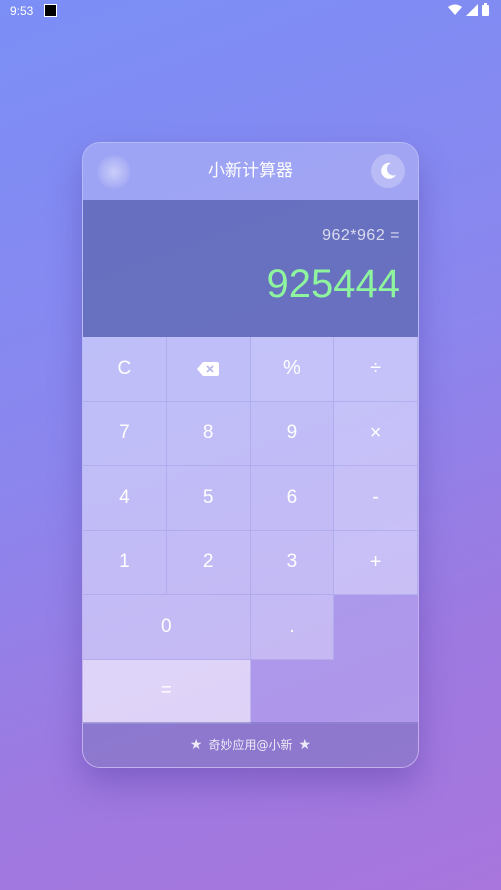 Image resolution: width=501 pixels, height=890 pixels. I want to click on status-bar: 9:53, so click(250, 11).